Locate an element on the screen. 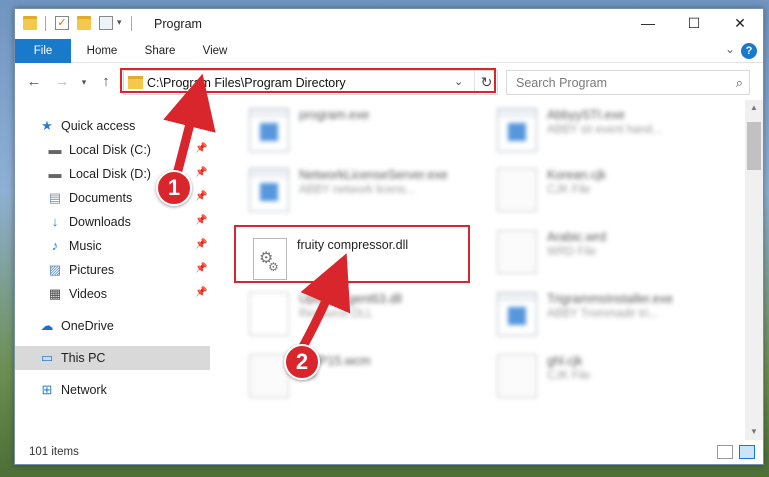  sidebar-item-label: Local Disk (D:) is located at coordinates (110, 174).